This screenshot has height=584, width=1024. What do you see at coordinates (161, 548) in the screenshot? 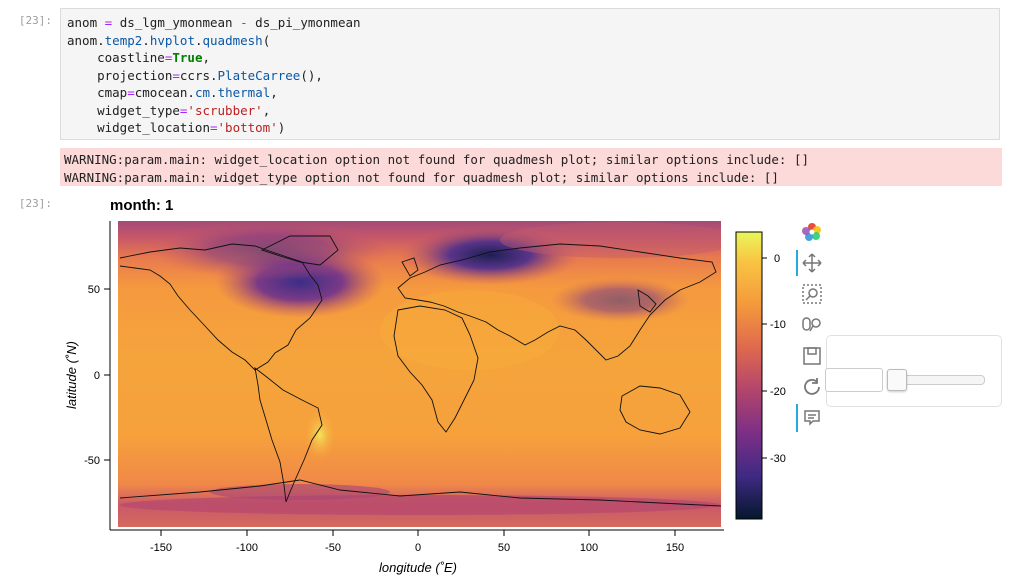
I see `x-tick-label: -150` at bounding box center [161, 548].